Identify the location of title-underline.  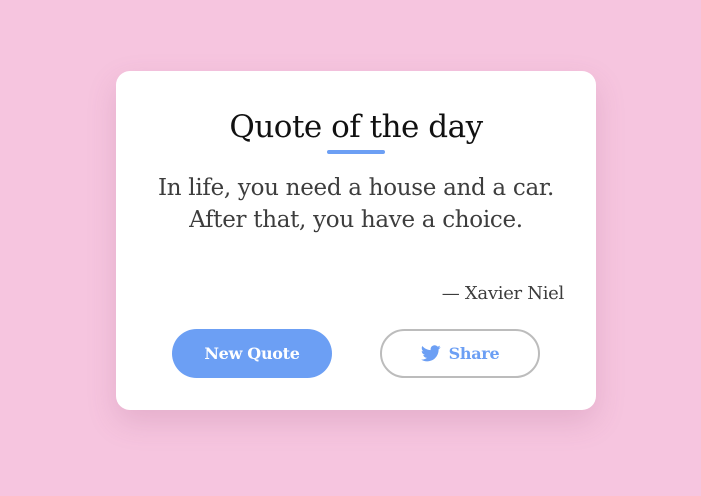
(356, 152).